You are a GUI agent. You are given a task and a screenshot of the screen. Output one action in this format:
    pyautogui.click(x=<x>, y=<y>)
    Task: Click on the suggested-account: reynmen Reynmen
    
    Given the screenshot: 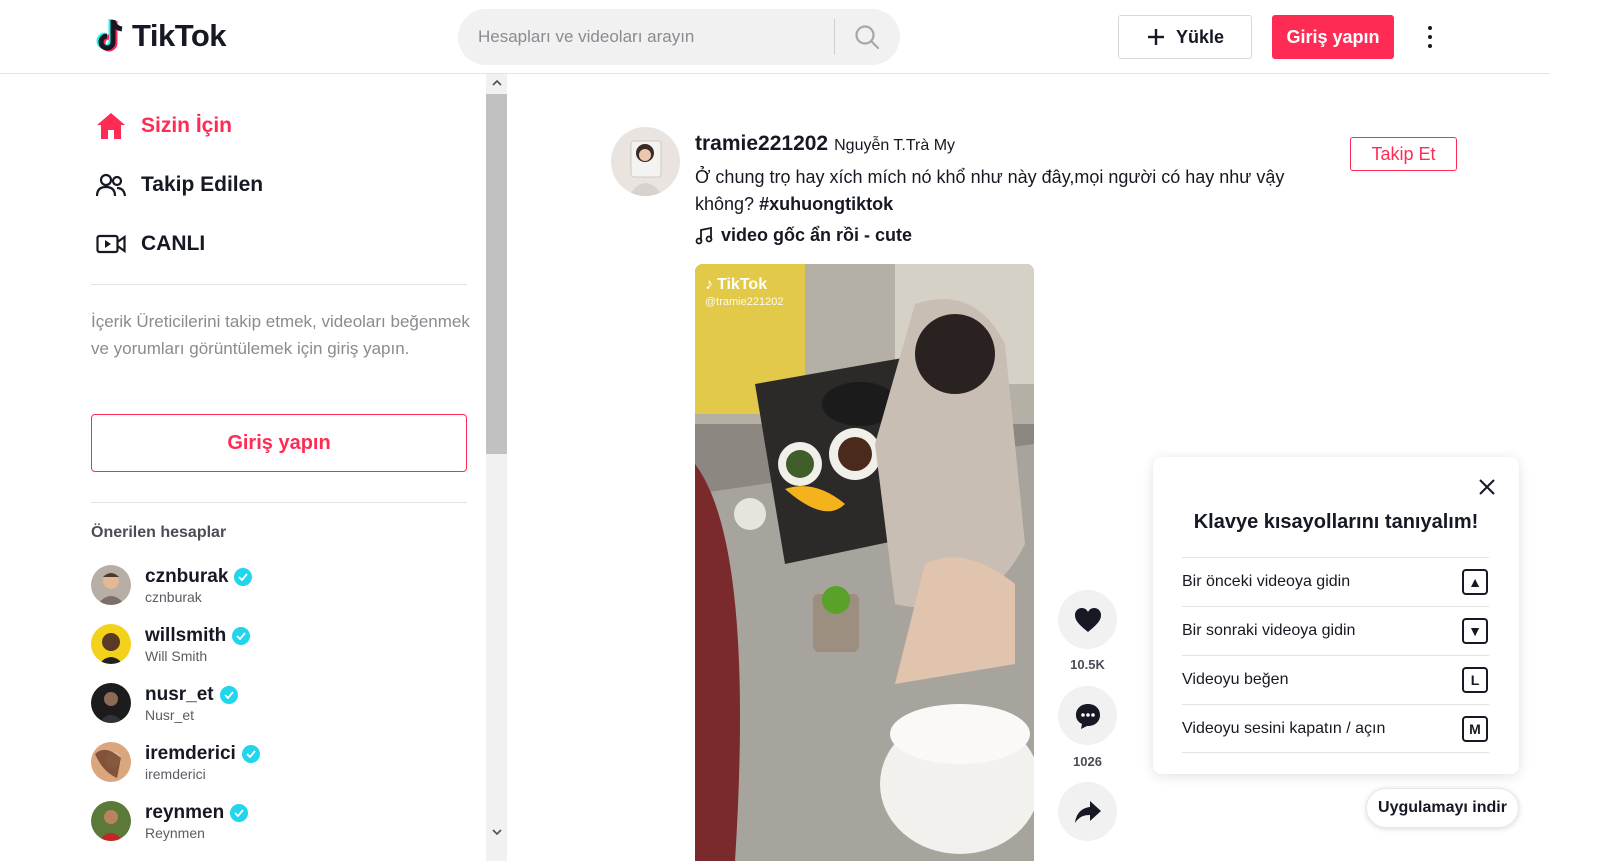 What is the action you would take?
    pyautogui.click(x=170, y=821)
    